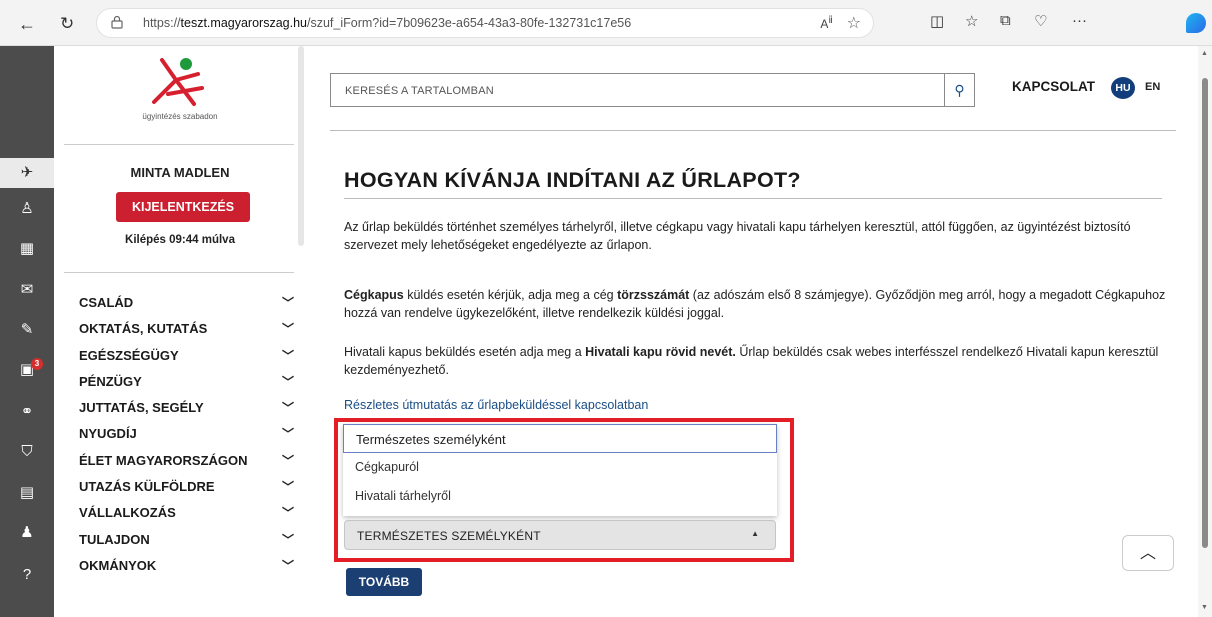 The height and width of the screenshot is (617, 1212). Describe the element at coordinates (560, 438) in the screenshot. I see `dropdown-option: Természetes személyként` at that location.